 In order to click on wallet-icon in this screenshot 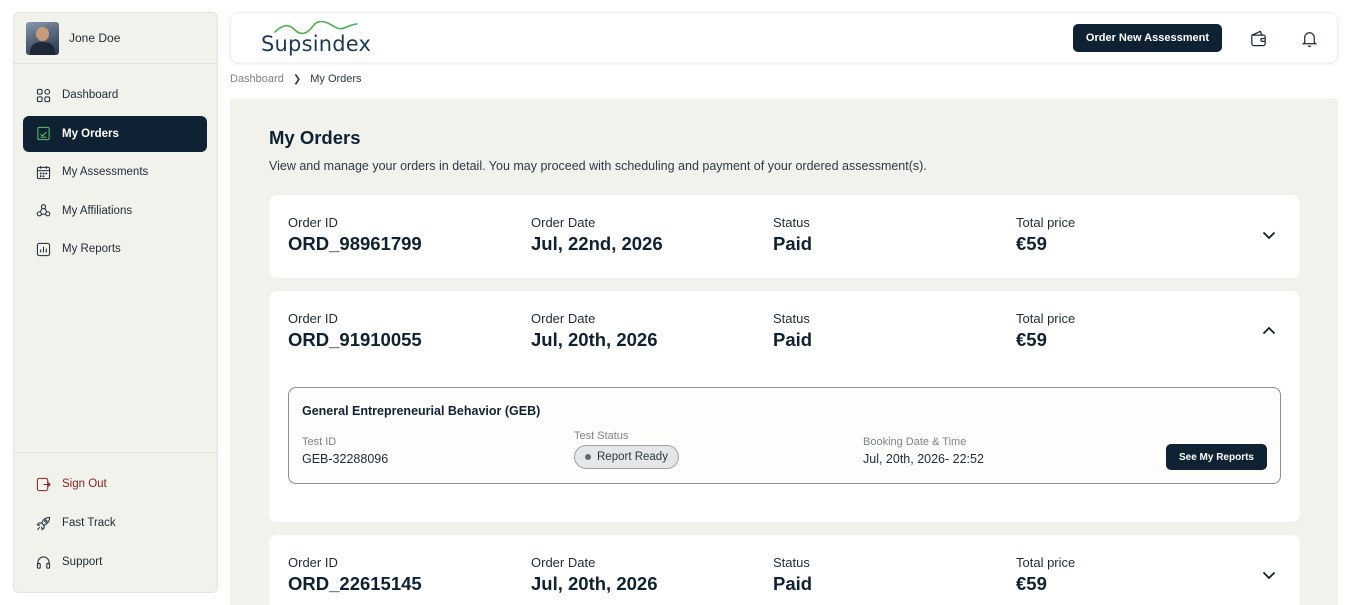, I will do `click(1258, 38)`.